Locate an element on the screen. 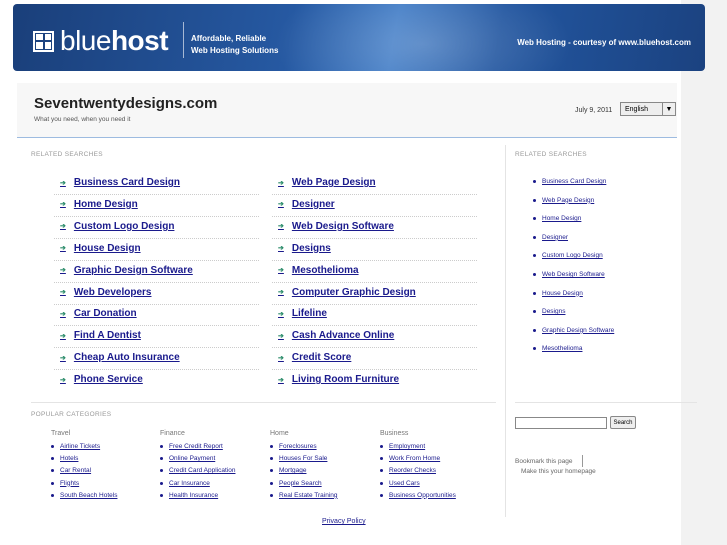 The height and width of the screenshot is (545, 727). category-link: Business Opportunities is located at coordinates (418, 495).